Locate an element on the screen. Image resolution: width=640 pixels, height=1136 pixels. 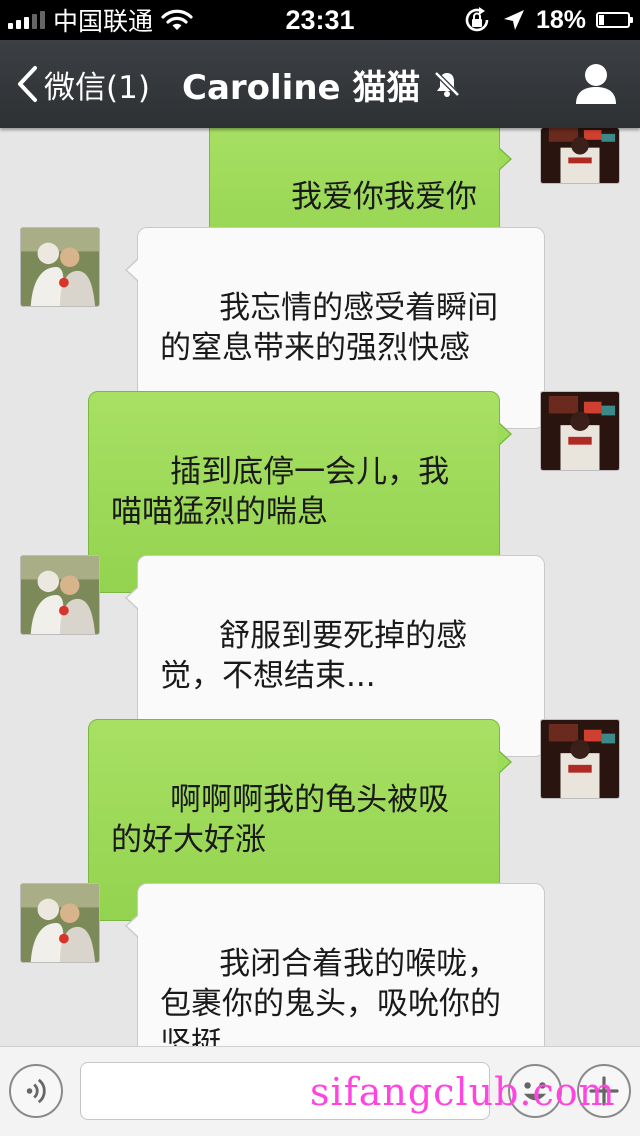
status-right: 18% is located at coordinates (547, 20).